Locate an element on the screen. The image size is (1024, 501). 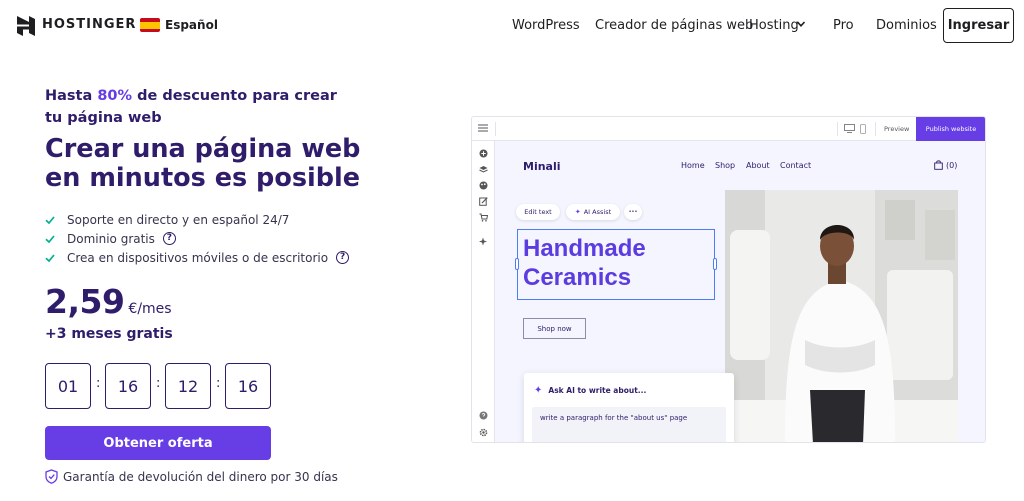
builder-toolbar: Preview Publish website is located at coordinates (728, 129).